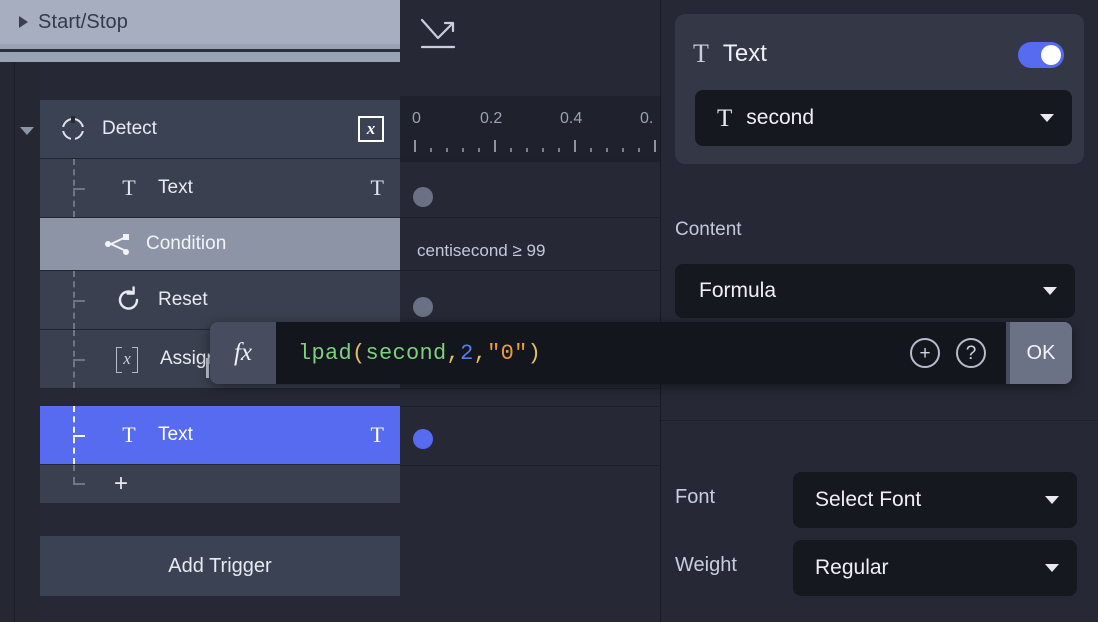 The width and height of the screenshot is (1098, 622). Describe the element at coordinates (23, 22) in the screenshot. I see `triangle-right-icon` at that location.